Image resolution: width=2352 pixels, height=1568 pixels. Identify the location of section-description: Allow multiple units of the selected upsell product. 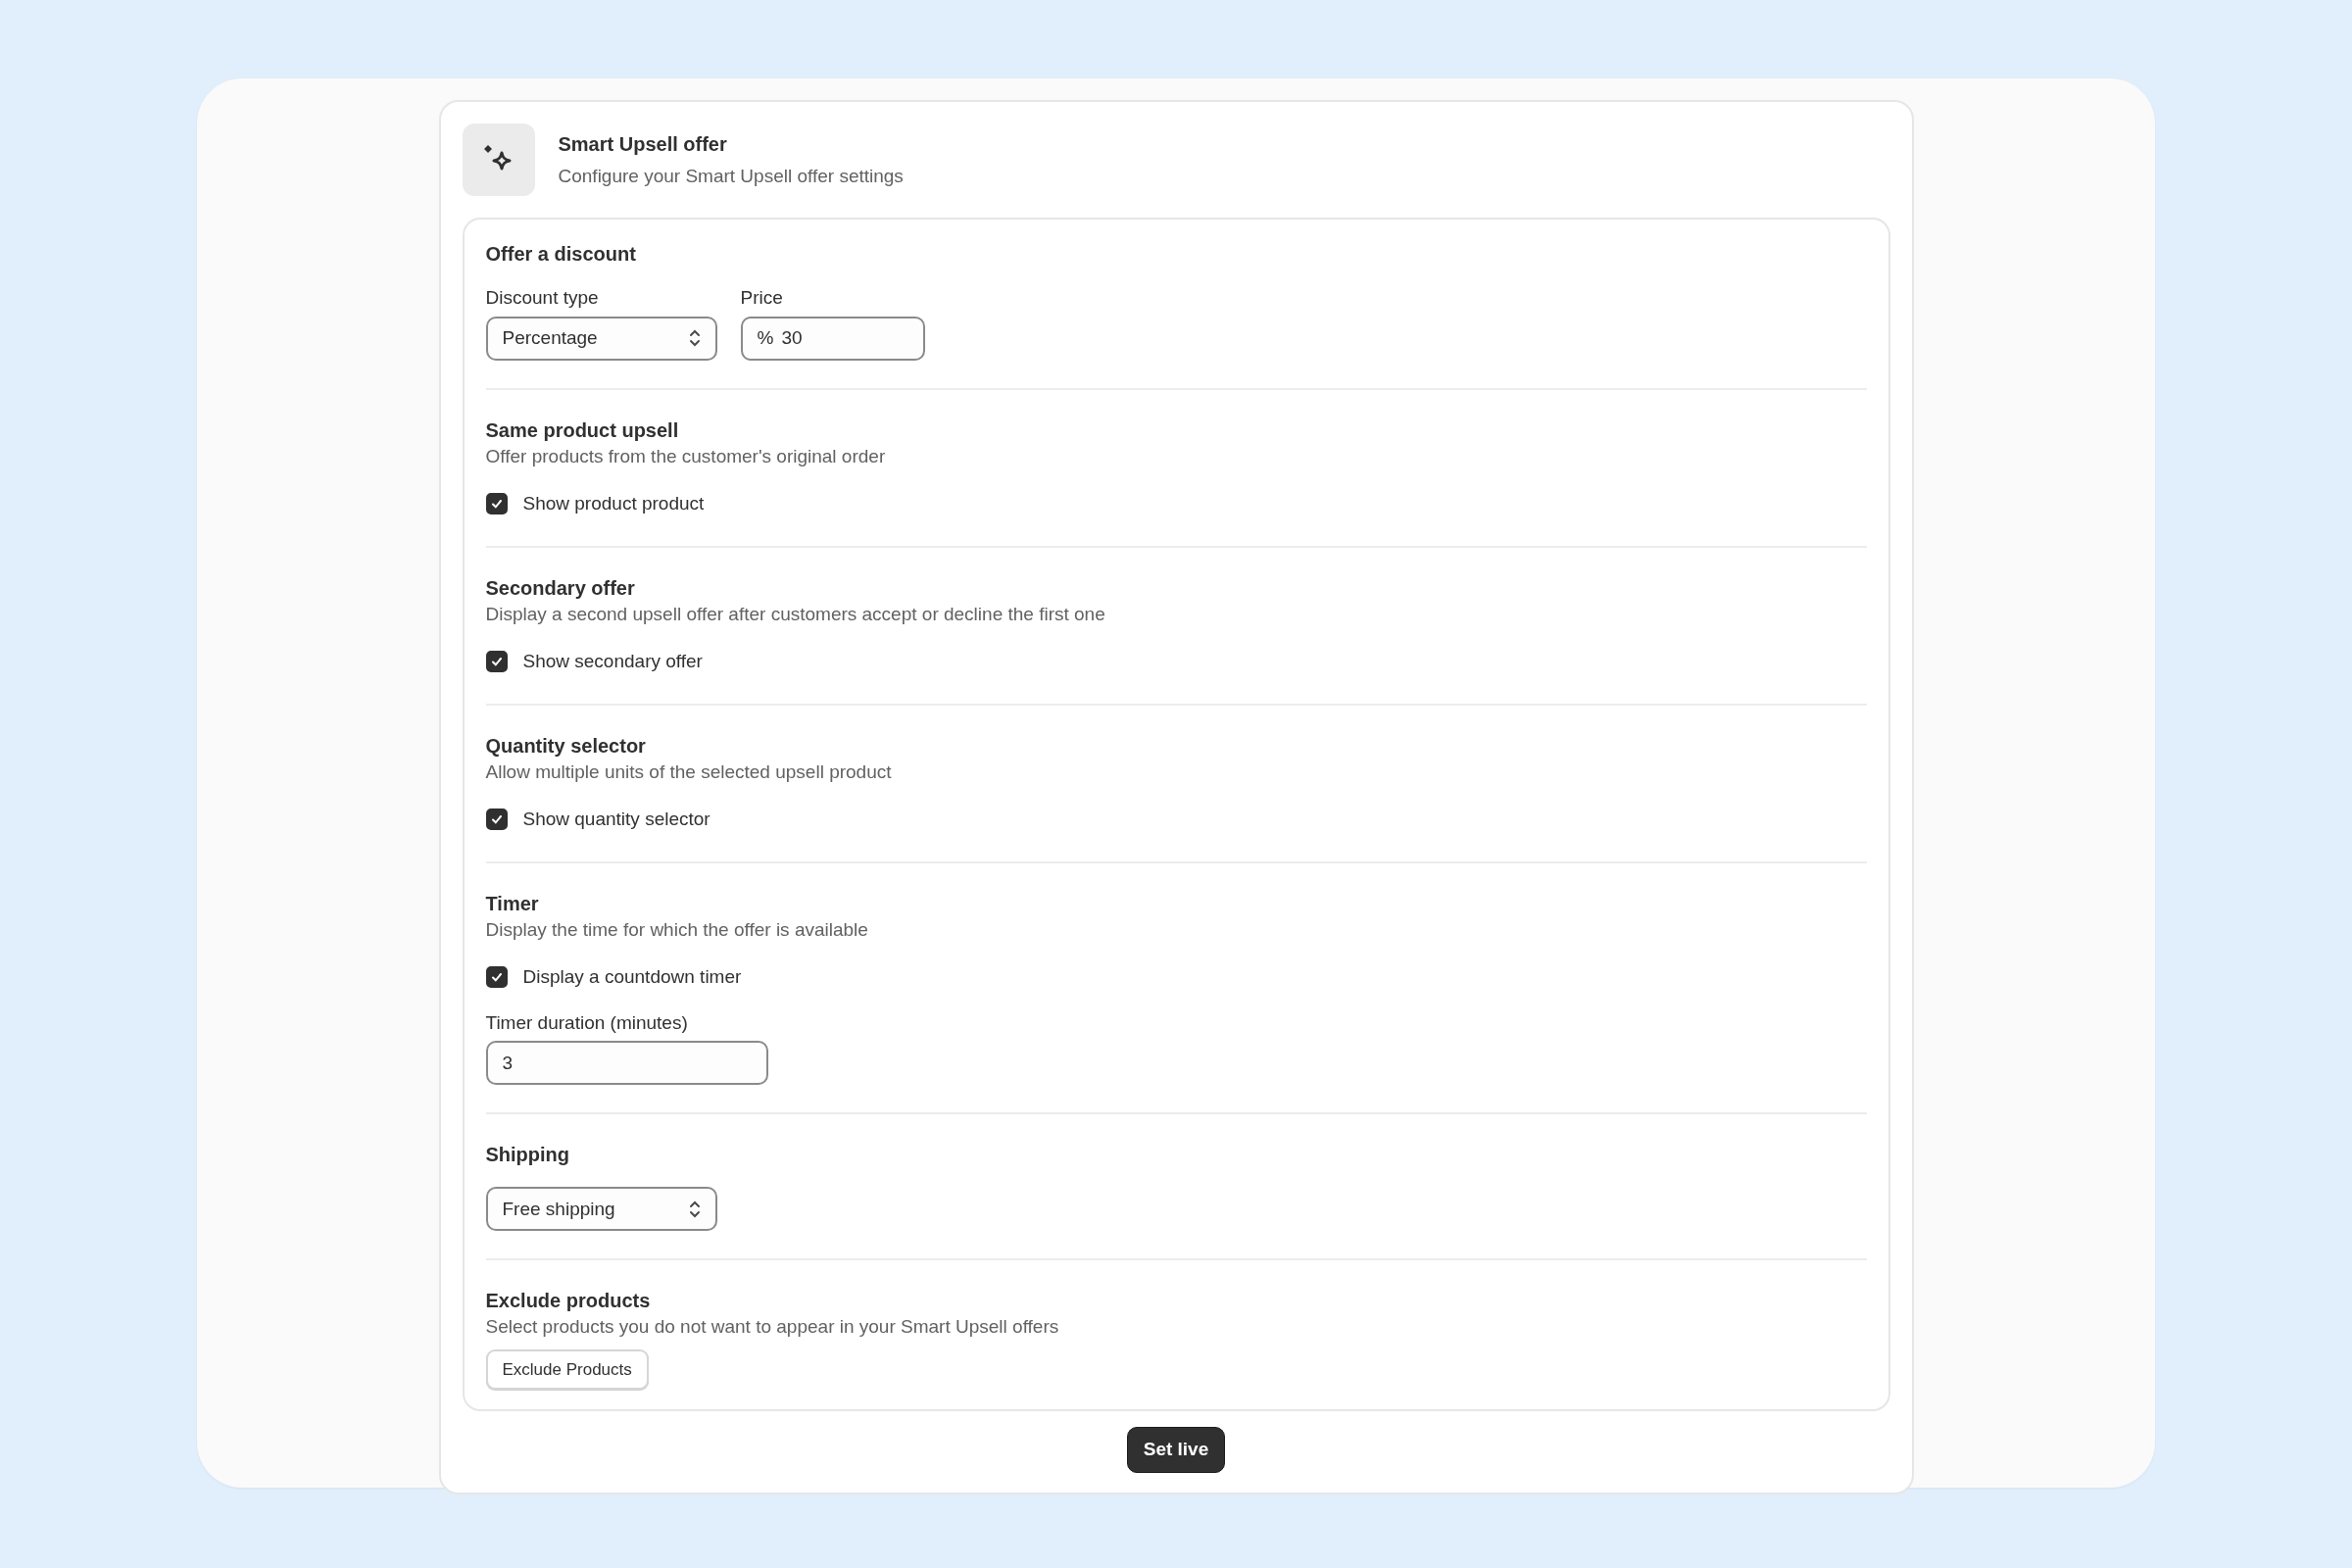
(689, 772).